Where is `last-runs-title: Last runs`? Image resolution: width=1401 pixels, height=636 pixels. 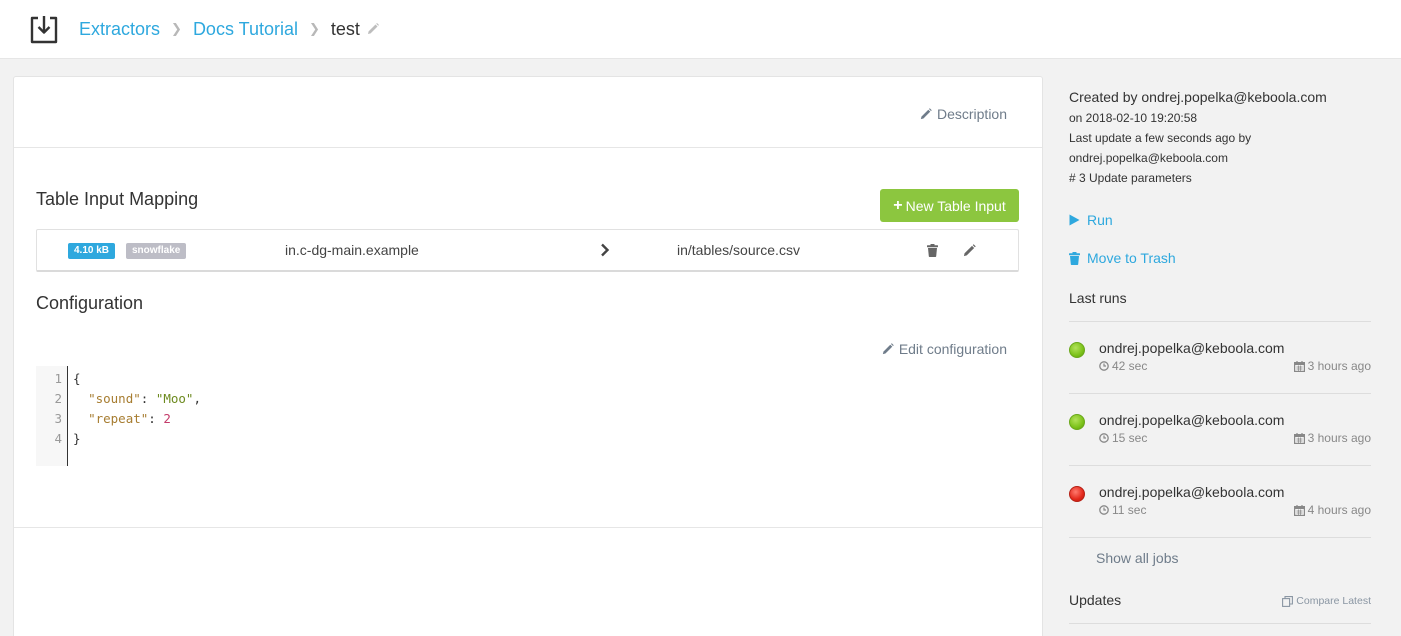
last-runs-title: Last runs is located at coordinates (1098, 298).